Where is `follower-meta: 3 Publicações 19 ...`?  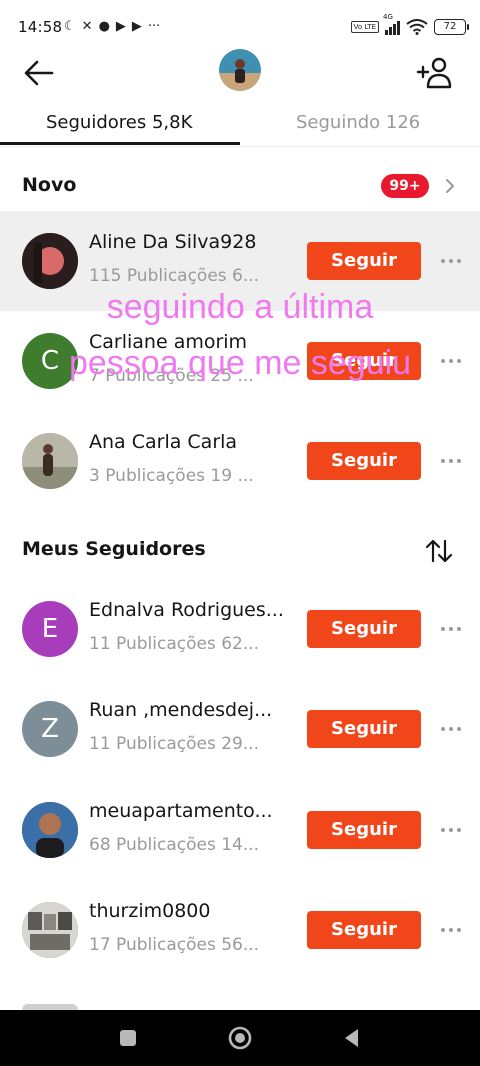 follower-meta: 3 Publicações 19 ... is located at coordinates (171, 476).